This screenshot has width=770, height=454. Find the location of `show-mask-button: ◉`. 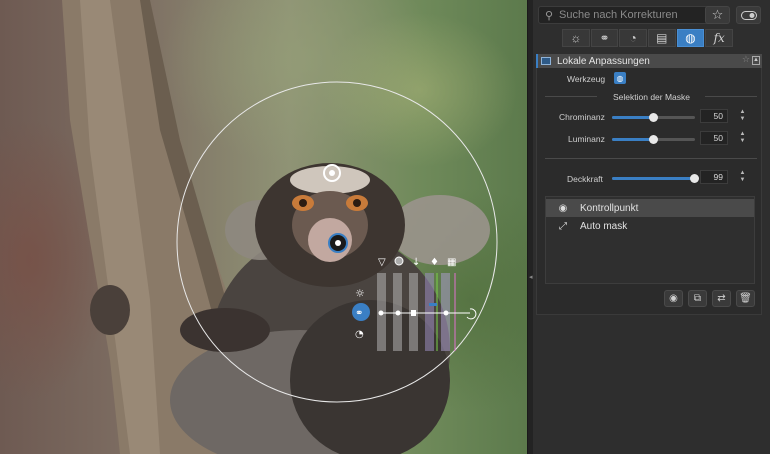

show-mask-button: ◉ is located at coordinates (673, 298).